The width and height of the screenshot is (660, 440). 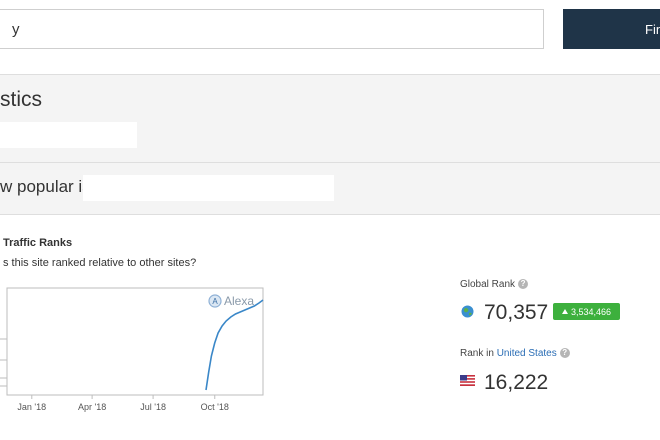 What do you see at coordinates (21, 99) in the screenshot?
I see `page-title: stics` at bounding box center [21, 99].